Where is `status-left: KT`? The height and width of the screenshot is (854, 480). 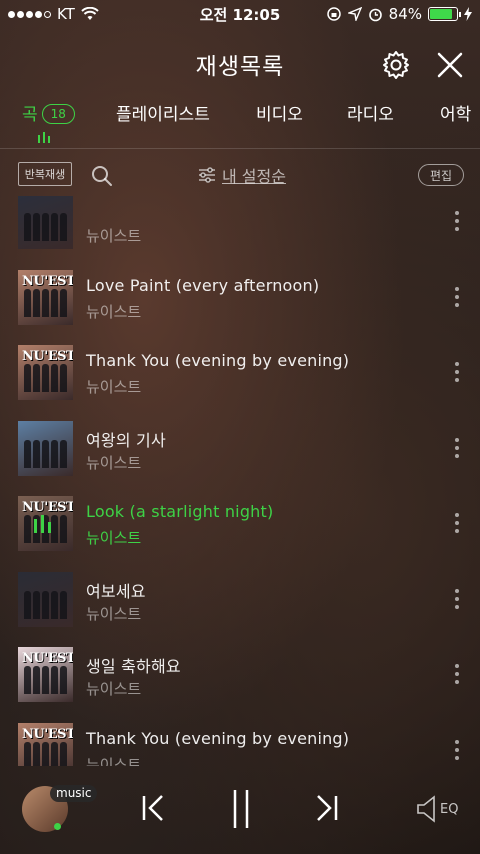
status-left: KT is located at coordinates (53, 14).